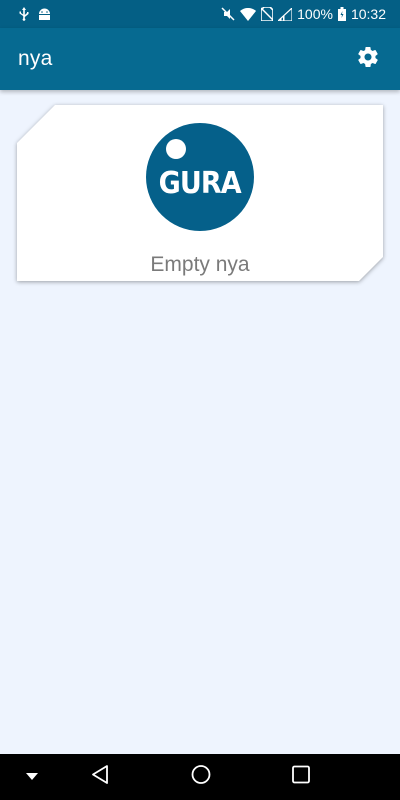 Image resolution: width=400 pixels, height=800 pixels. What do you see at coordinates (32, 777) in the screenshot?
I see `keyboard-hide-icon` at bounding box center [32, 777].